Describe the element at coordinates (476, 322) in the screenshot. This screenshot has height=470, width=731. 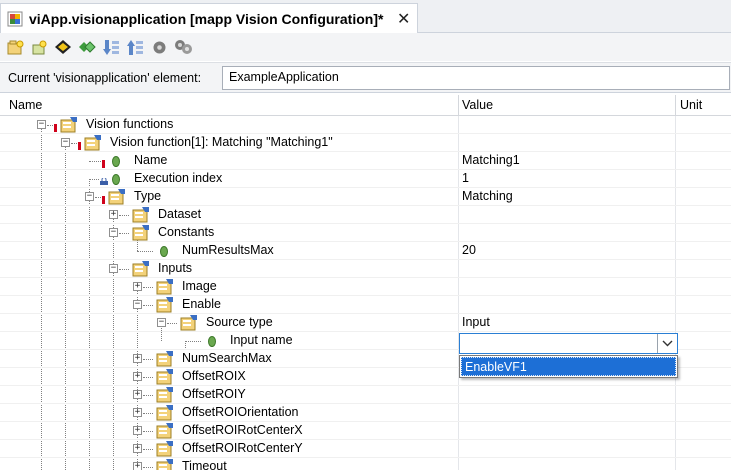
I see `tree-row-value: Input` at that location.